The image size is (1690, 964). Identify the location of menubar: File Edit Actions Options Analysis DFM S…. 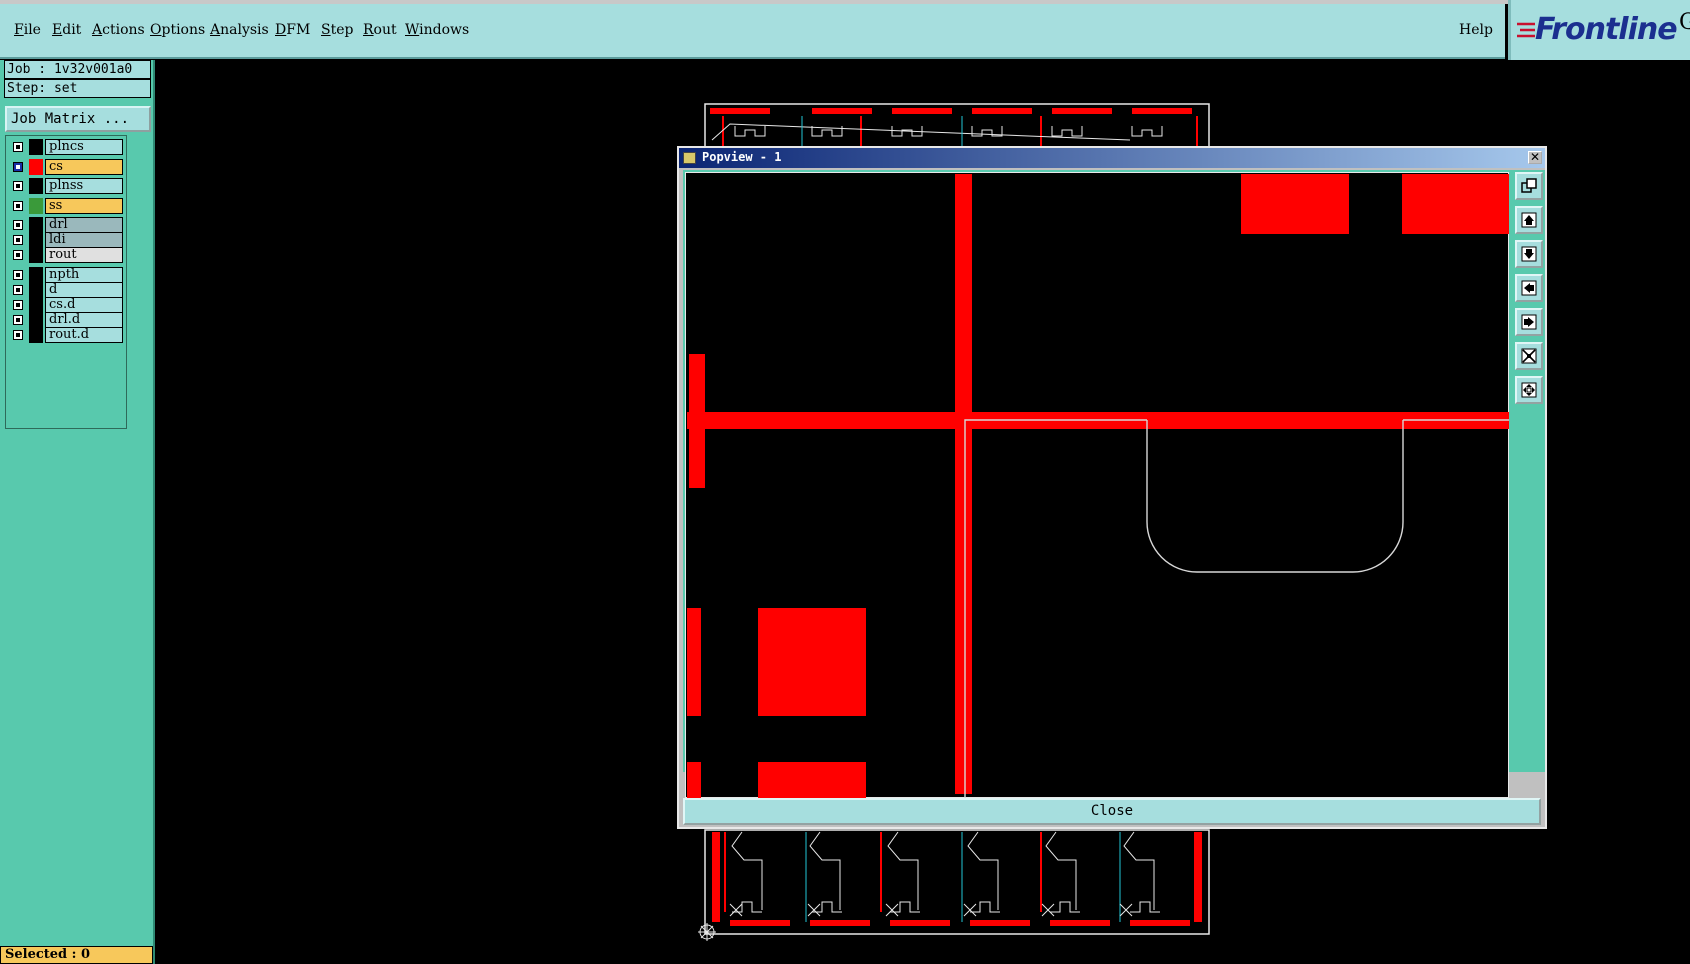
(752, 31).